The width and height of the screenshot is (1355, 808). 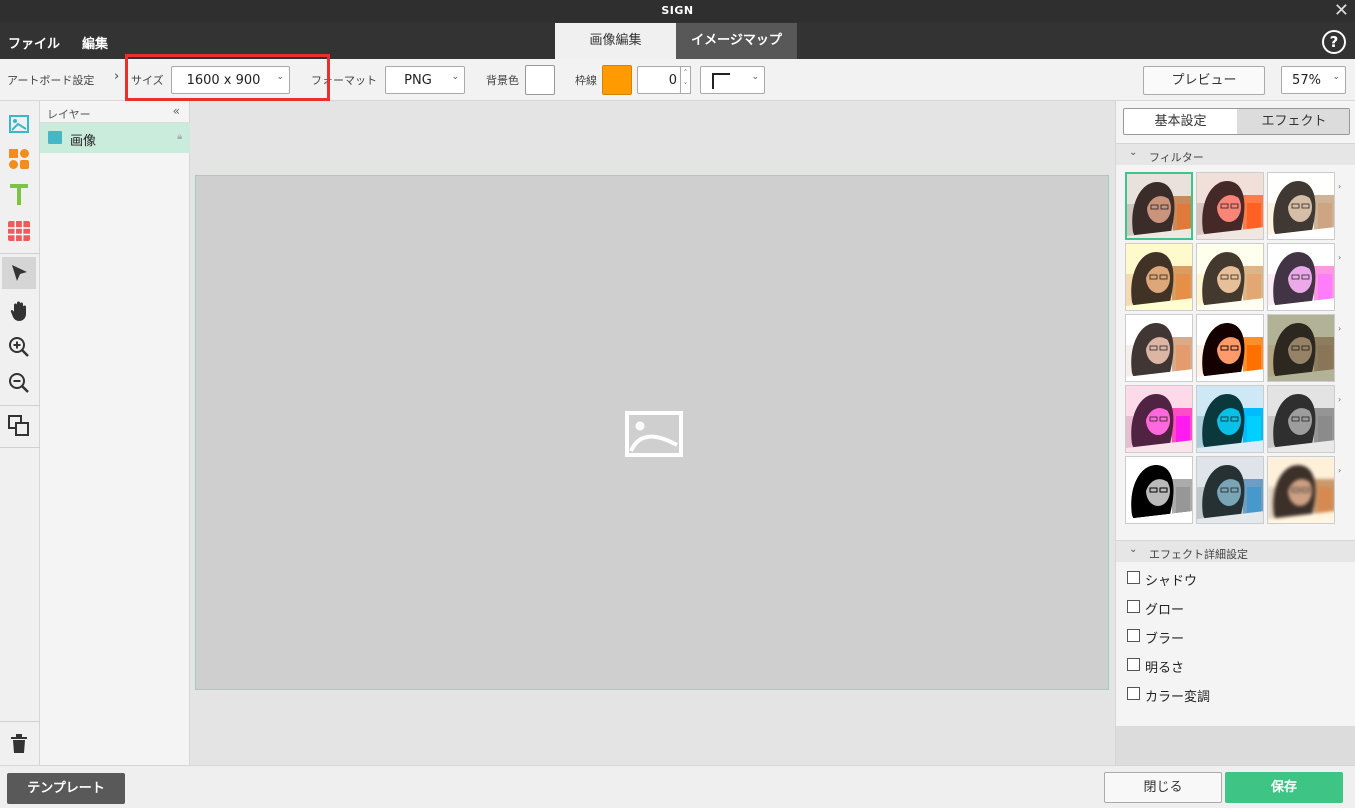 What do you see at coordinates (95, 42) in the screenshot?
I see `menu-edit: 編集` at bounding box center [95, 42].